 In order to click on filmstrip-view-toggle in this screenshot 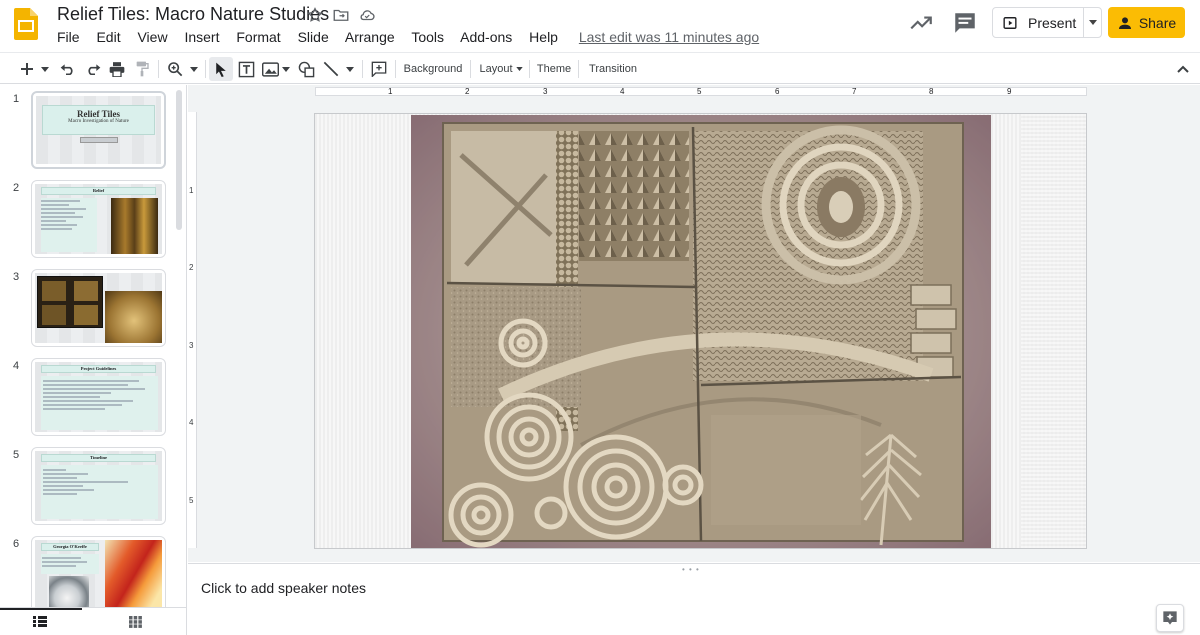, I will do `click(93, 621)`.